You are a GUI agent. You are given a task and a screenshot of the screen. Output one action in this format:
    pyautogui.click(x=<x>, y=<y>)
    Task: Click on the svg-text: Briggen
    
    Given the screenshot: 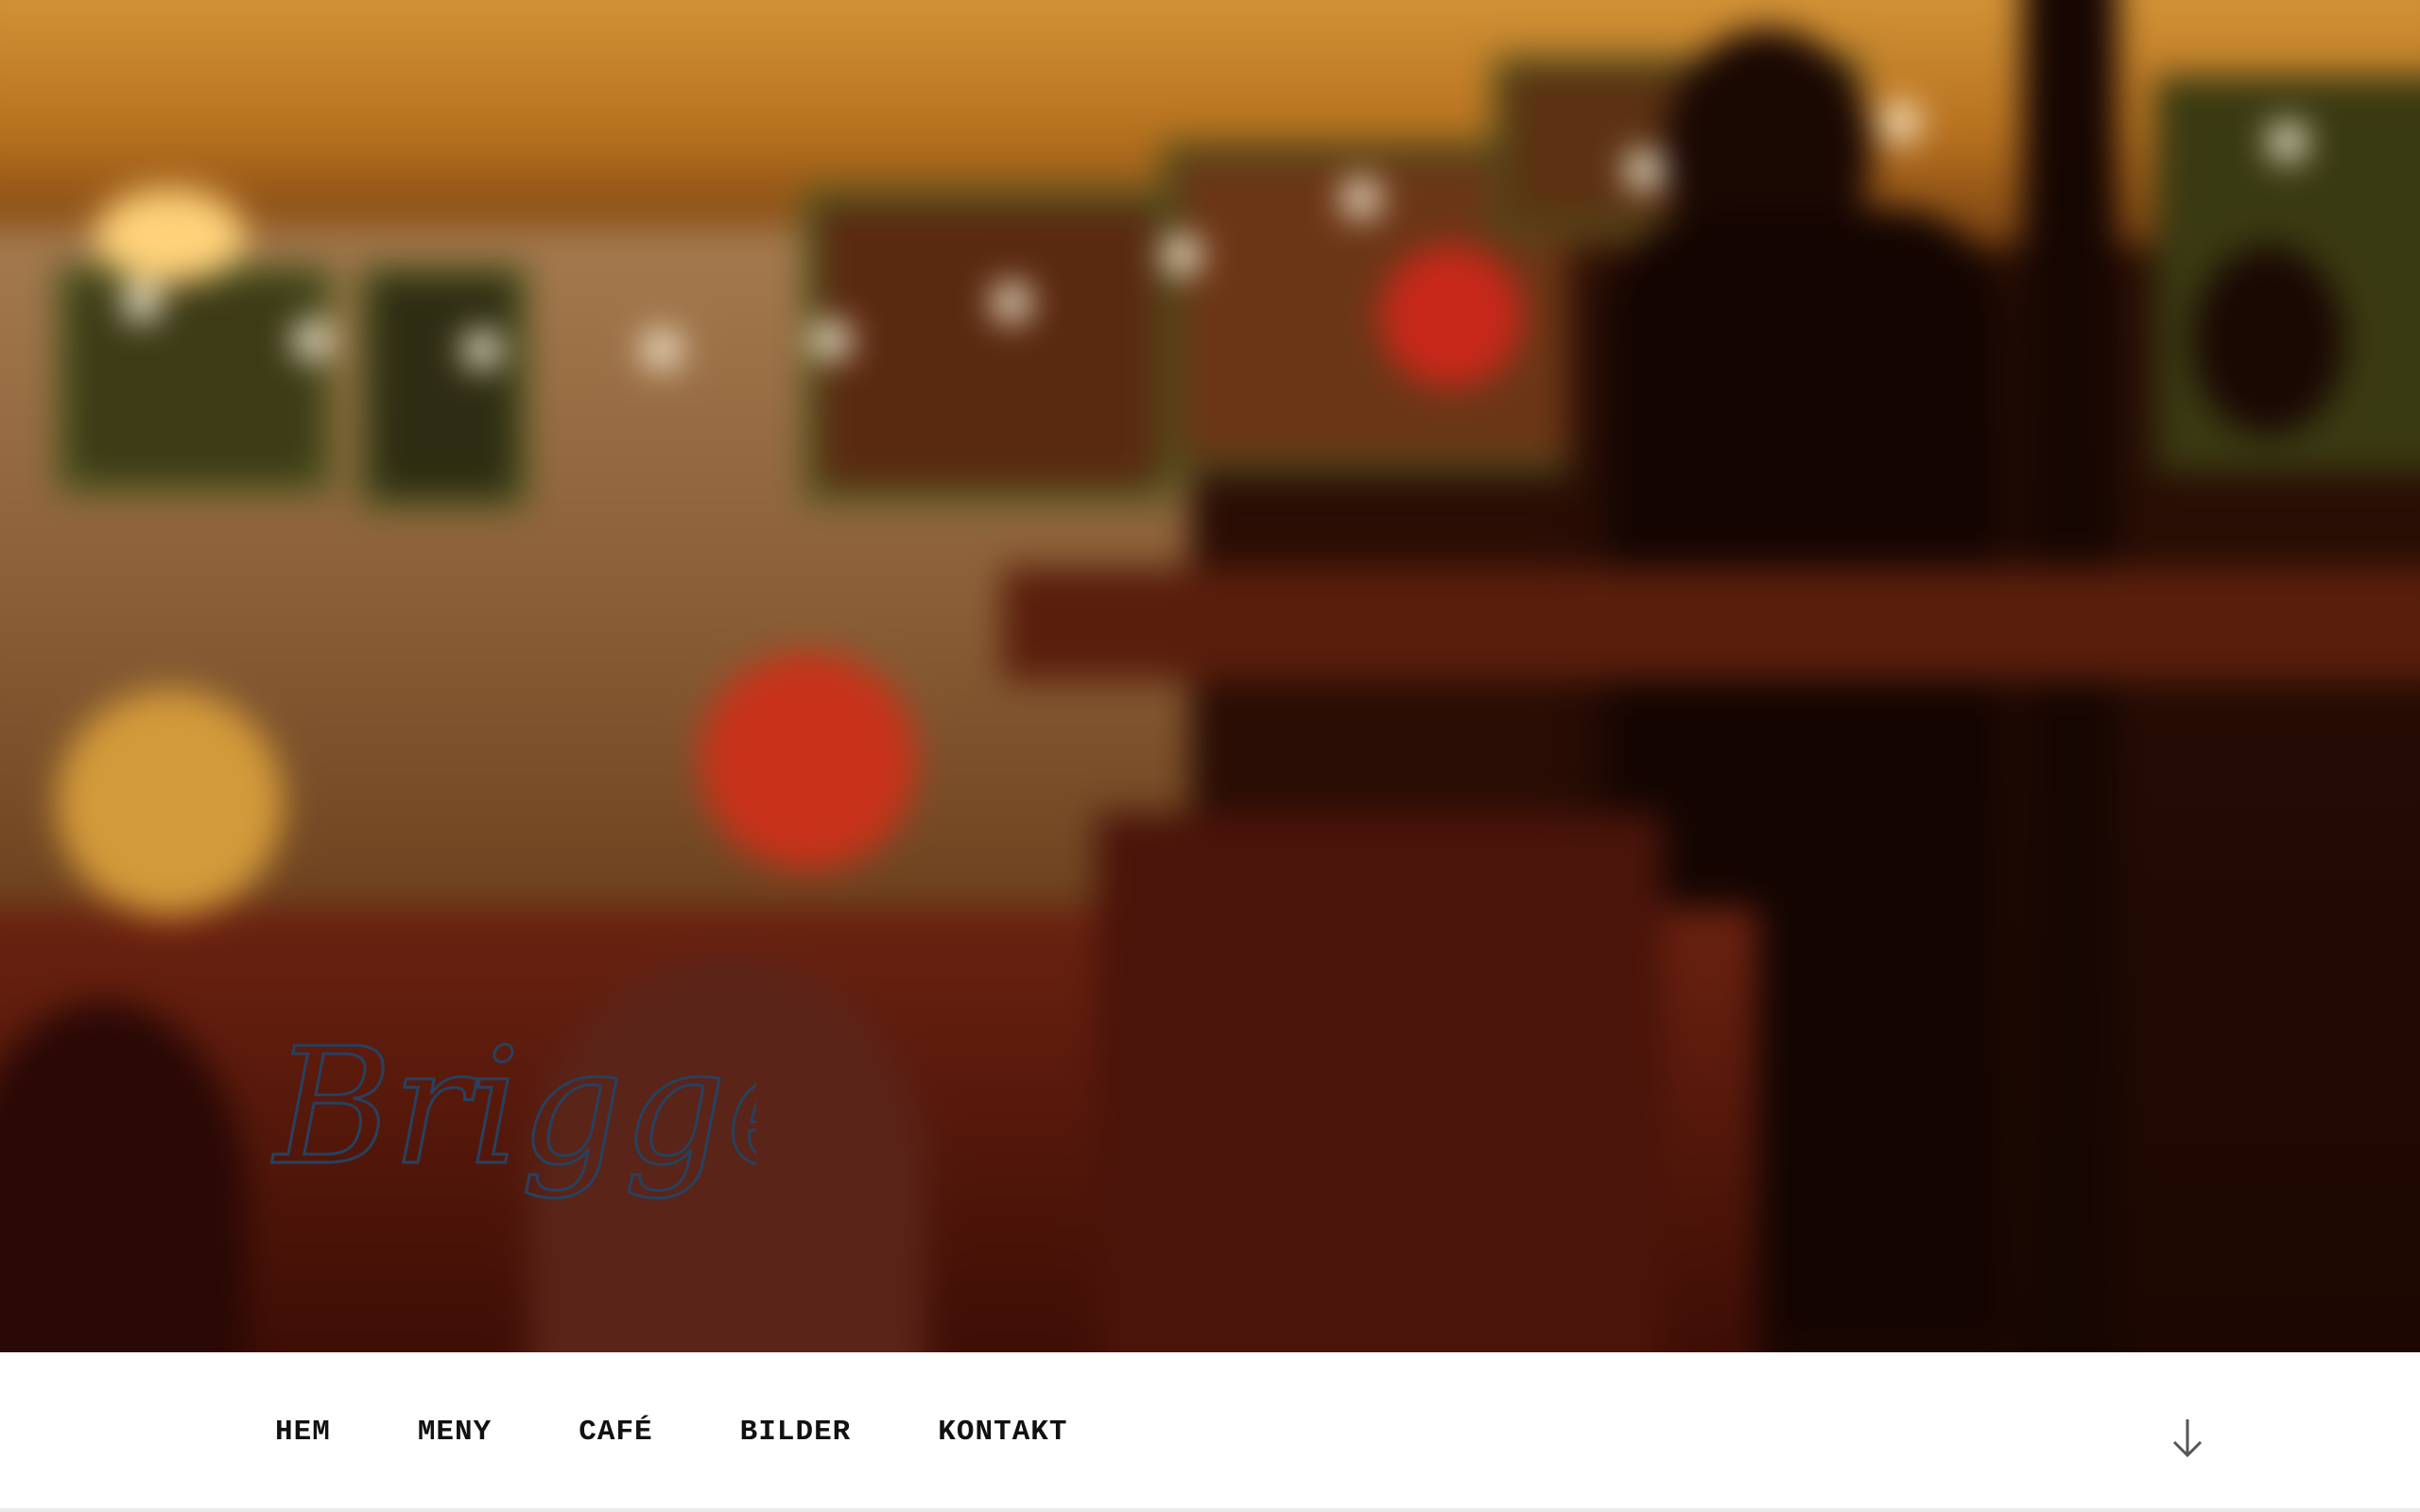 What is the action you would take?
    pyautogui.click(x=513, y=1107)
    